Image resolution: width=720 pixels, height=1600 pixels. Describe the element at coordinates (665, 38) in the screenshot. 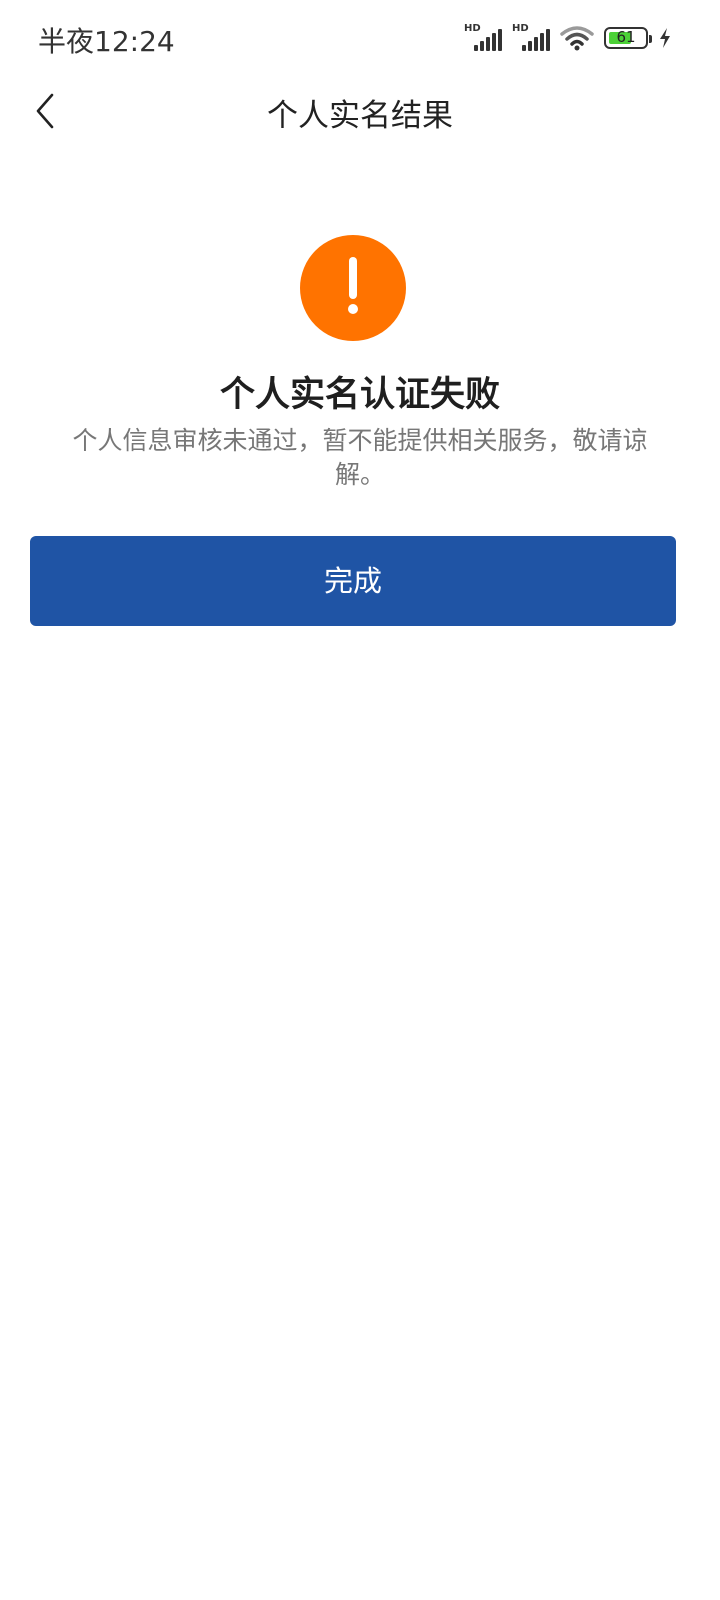

I see `charging-icon` at that location.